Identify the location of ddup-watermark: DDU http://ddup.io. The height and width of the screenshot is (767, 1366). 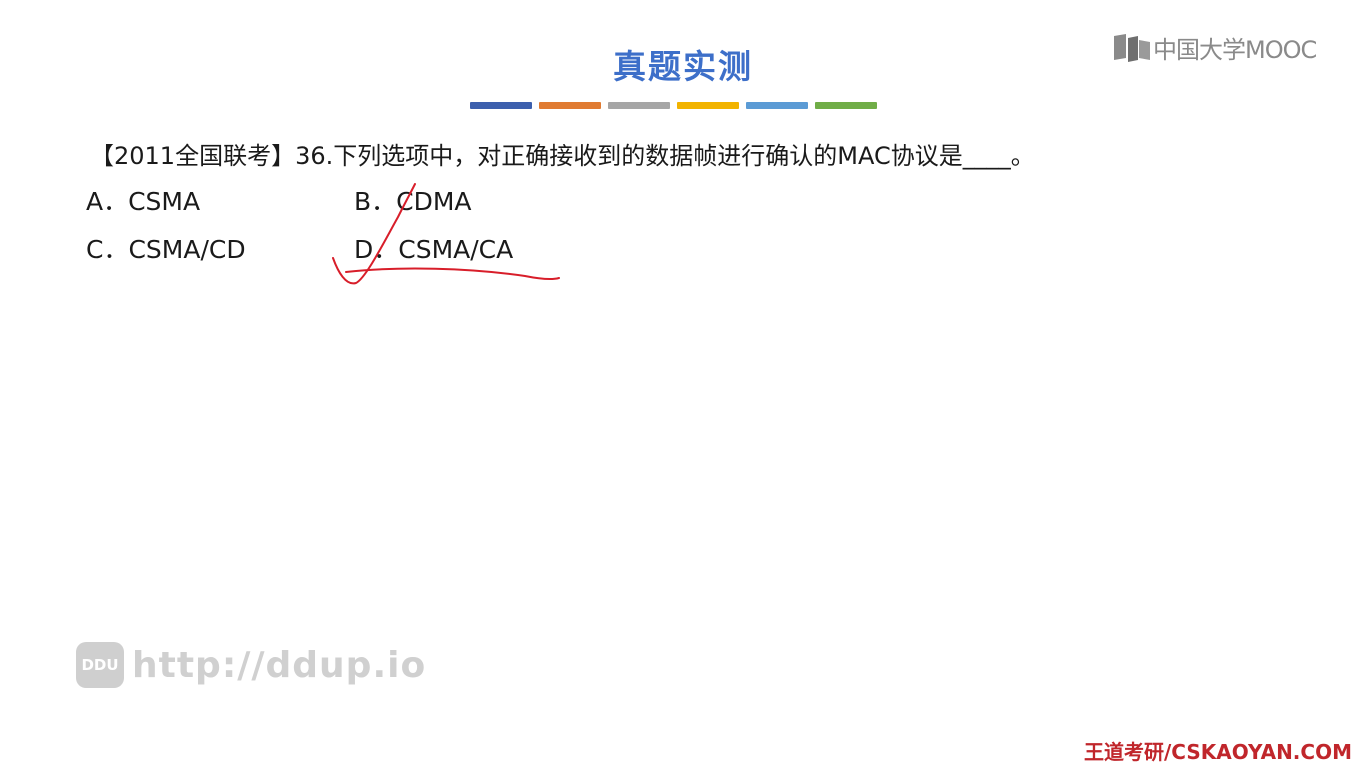
(251, 665).